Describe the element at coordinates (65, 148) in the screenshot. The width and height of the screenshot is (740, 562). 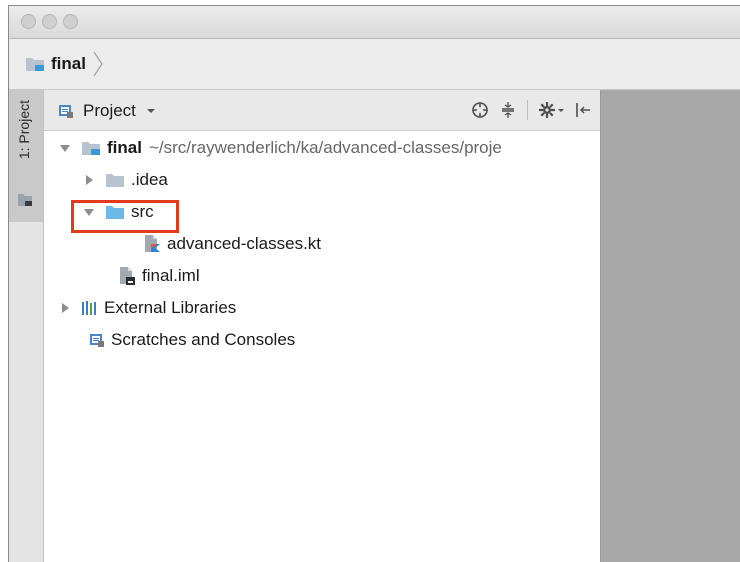
I see `expanded-arrow-icon` at that location.